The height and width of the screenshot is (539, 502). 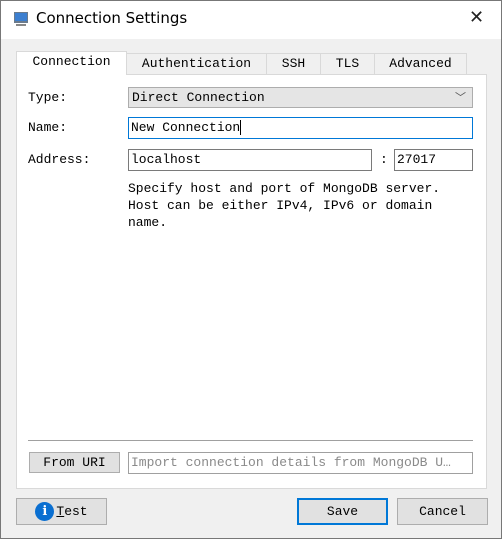 I want to click on tab-advanced: Advanced, so click(x=420, y=63).